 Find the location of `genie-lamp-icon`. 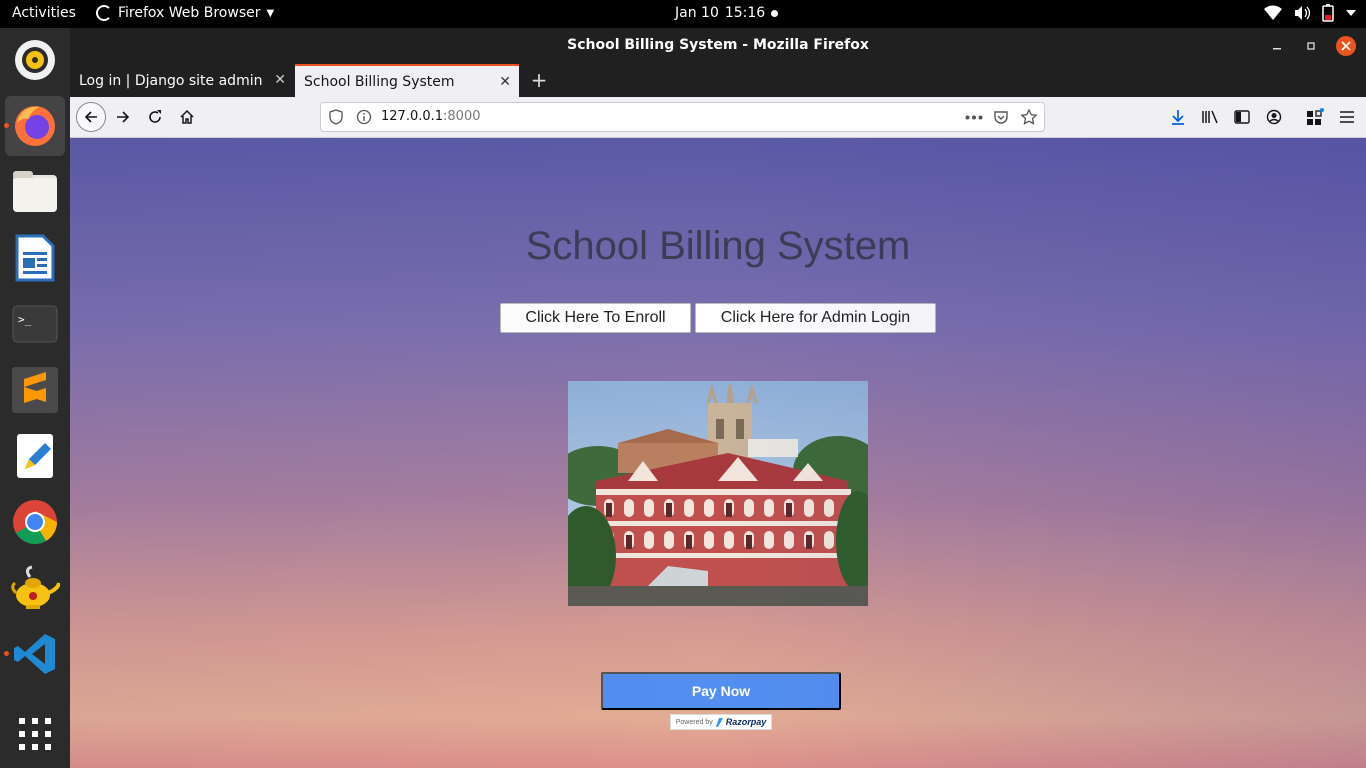

genie-lamp-icon is located at coordinates (35, 587).